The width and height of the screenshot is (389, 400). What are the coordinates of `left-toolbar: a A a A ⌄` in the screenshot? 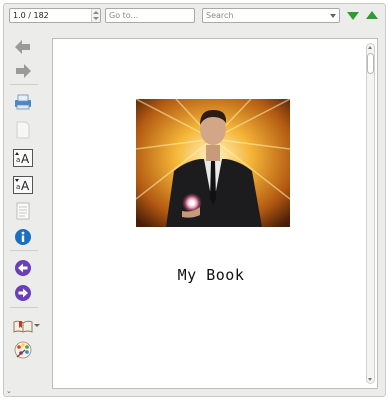 It's located at (25, 212).